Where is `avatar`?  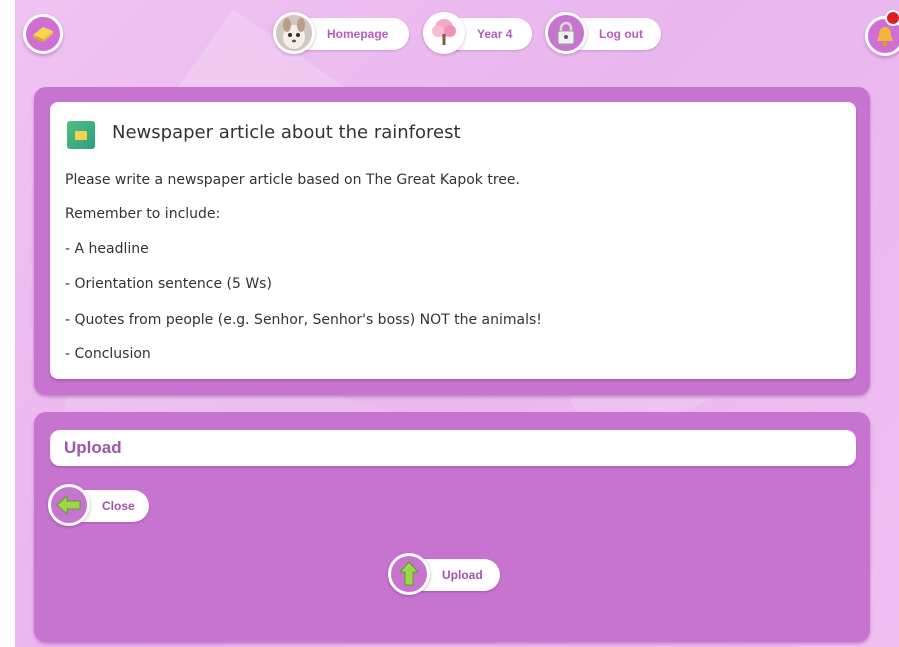 avatar is located at coordinates (294, 33).